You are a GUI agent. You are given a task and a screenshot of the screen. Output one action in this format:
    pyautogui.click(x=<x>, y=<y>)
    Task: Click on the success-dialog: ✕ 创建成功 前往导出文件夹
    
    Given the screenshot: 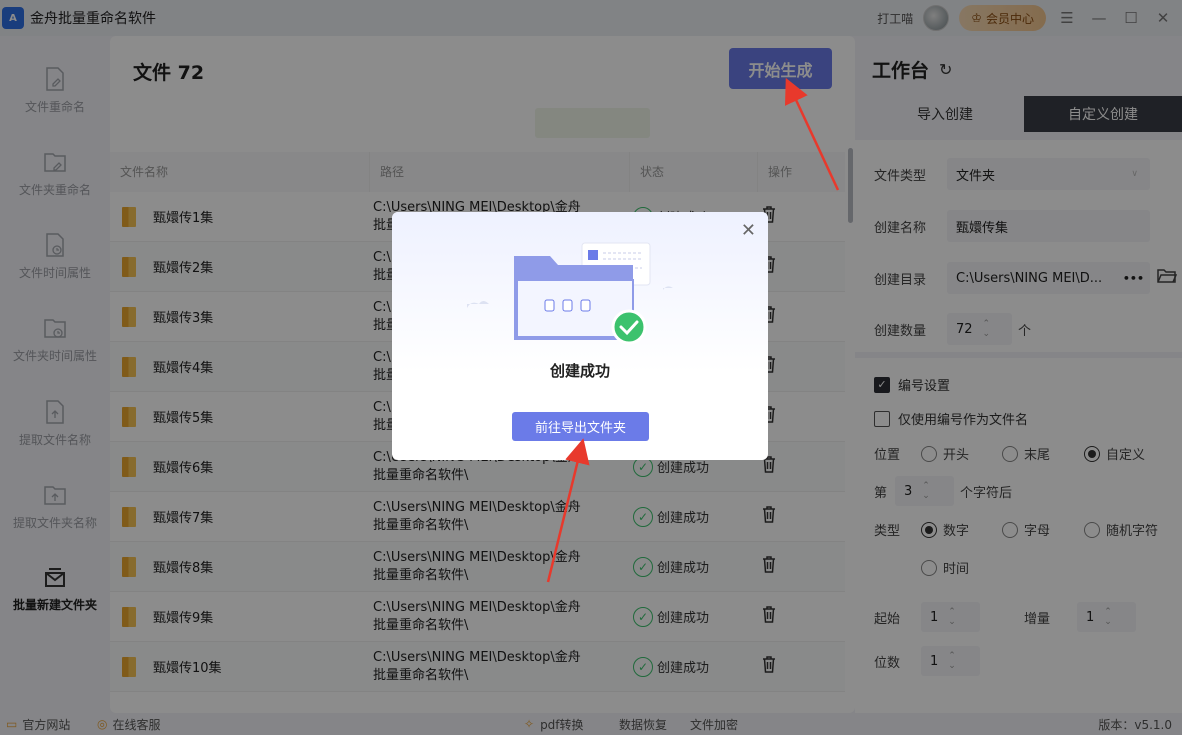 What is the action you would take?
    pyautogui.click(x=580, y=336)
    